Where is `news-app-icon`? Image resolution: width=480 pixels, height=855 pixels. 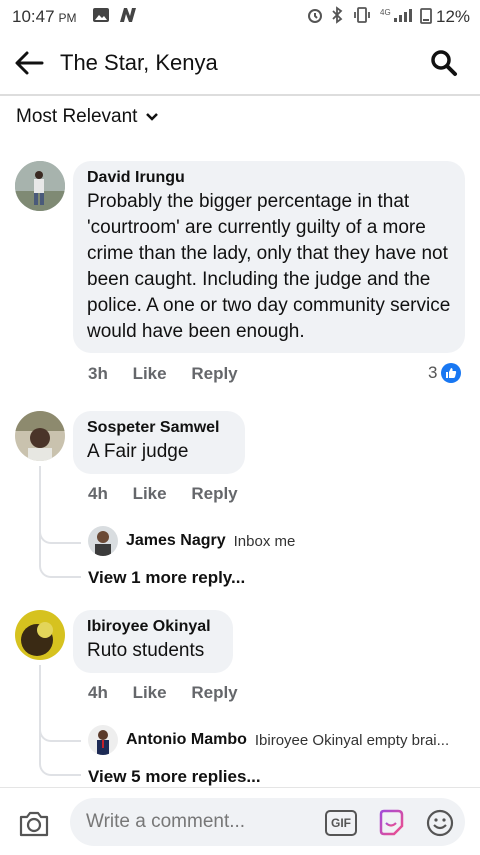
news-app-icon is located at coordinates (128, 15).